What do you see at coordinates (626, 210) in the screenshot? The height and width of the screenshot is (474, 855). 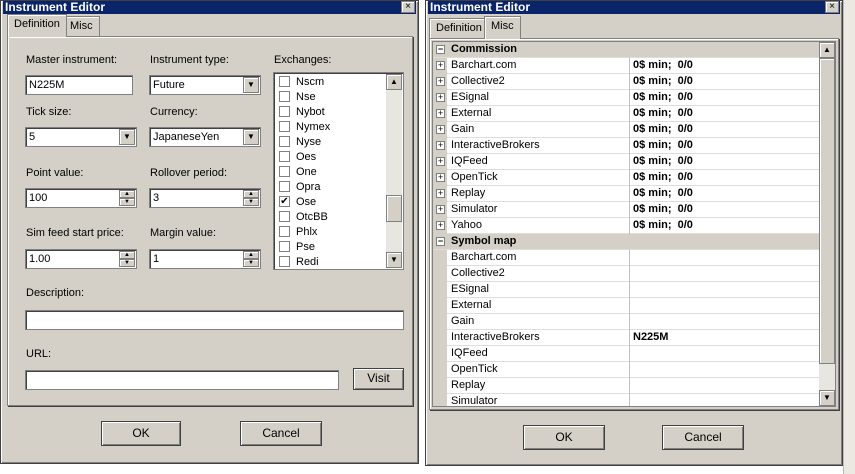 I see `property-row: + Simulator 0$ min; 0/0` at bounding box center [626, 210].